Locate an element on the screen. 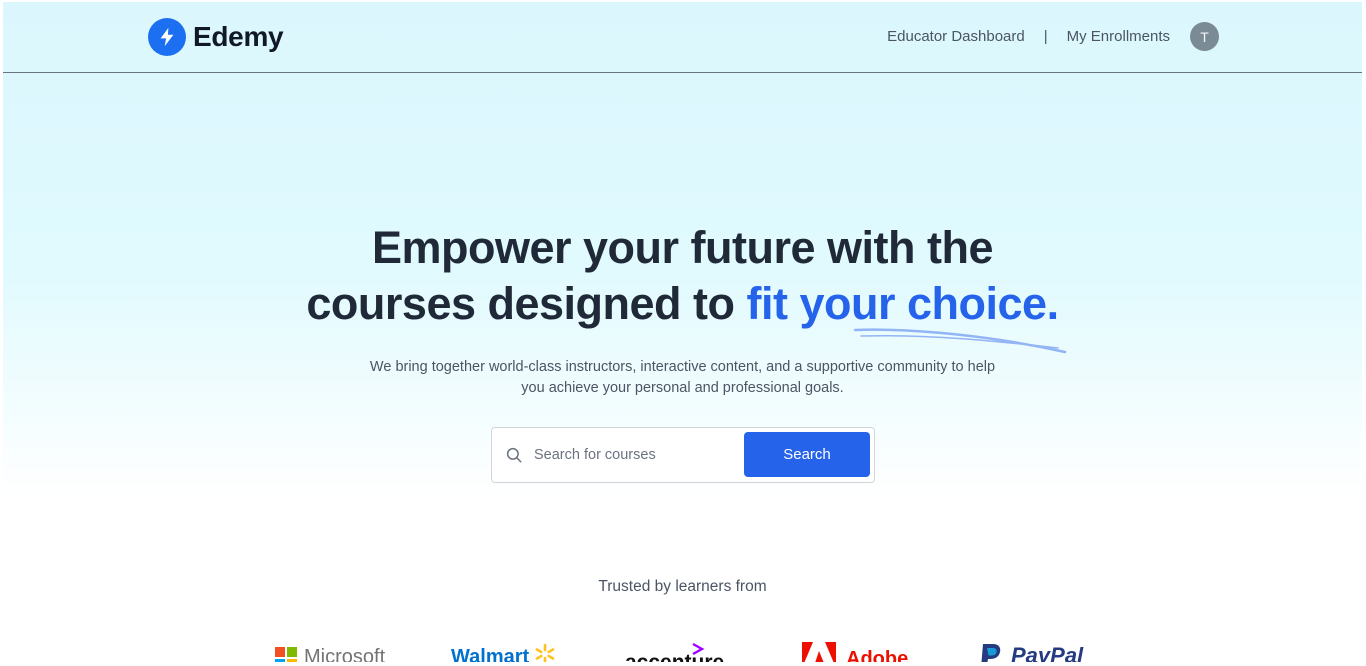  walmart-spark-icon is located at coordinates (545, 652).